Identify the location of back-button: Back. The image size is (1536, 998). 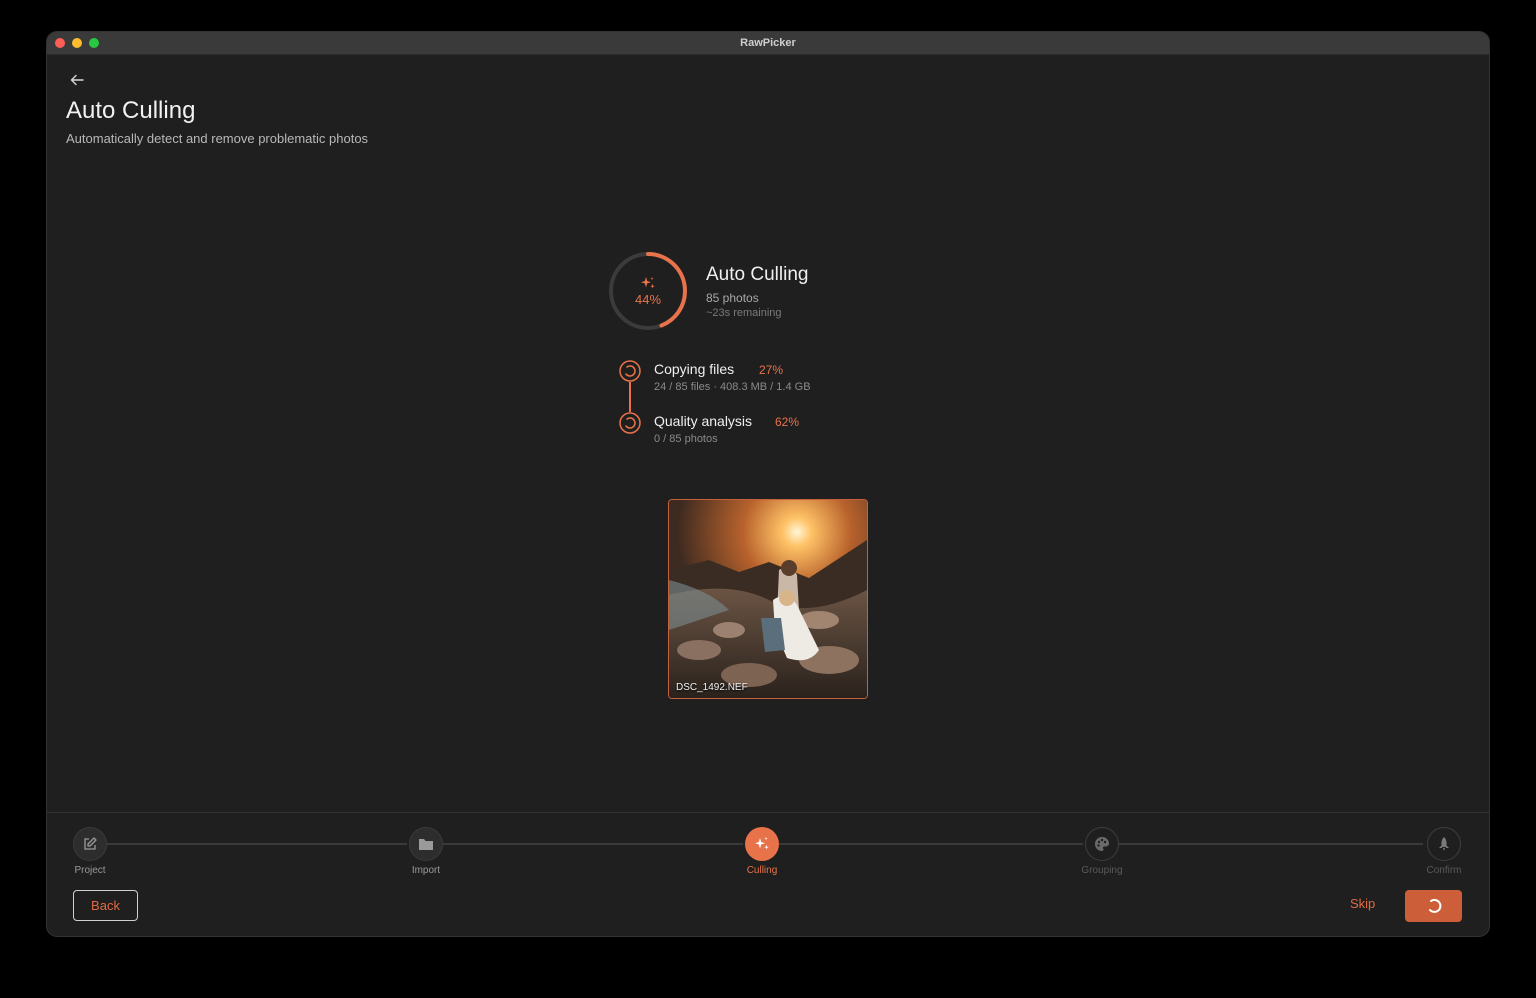
(105, 905).